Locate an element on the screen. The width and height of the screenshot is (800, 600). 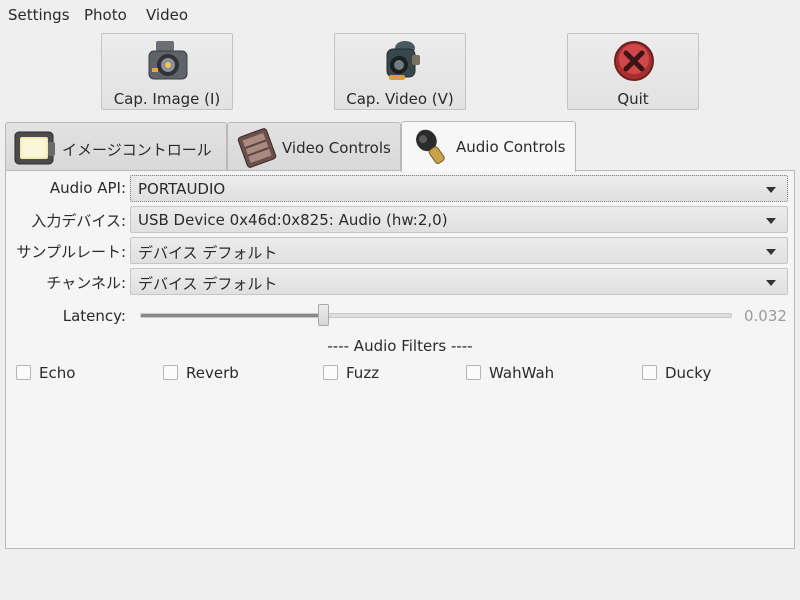
input-device-select: USB Device 0x46d:0x825: Audio (hw:2,0) is located at coordinates (459, 219).